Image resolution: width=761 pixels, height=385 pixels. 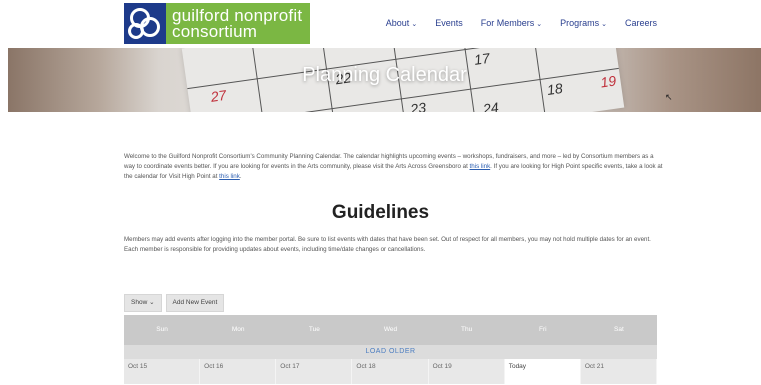 I want to click on calendar-toolbar: Show ⌄ Add New Event, so click(x=174, y=303).